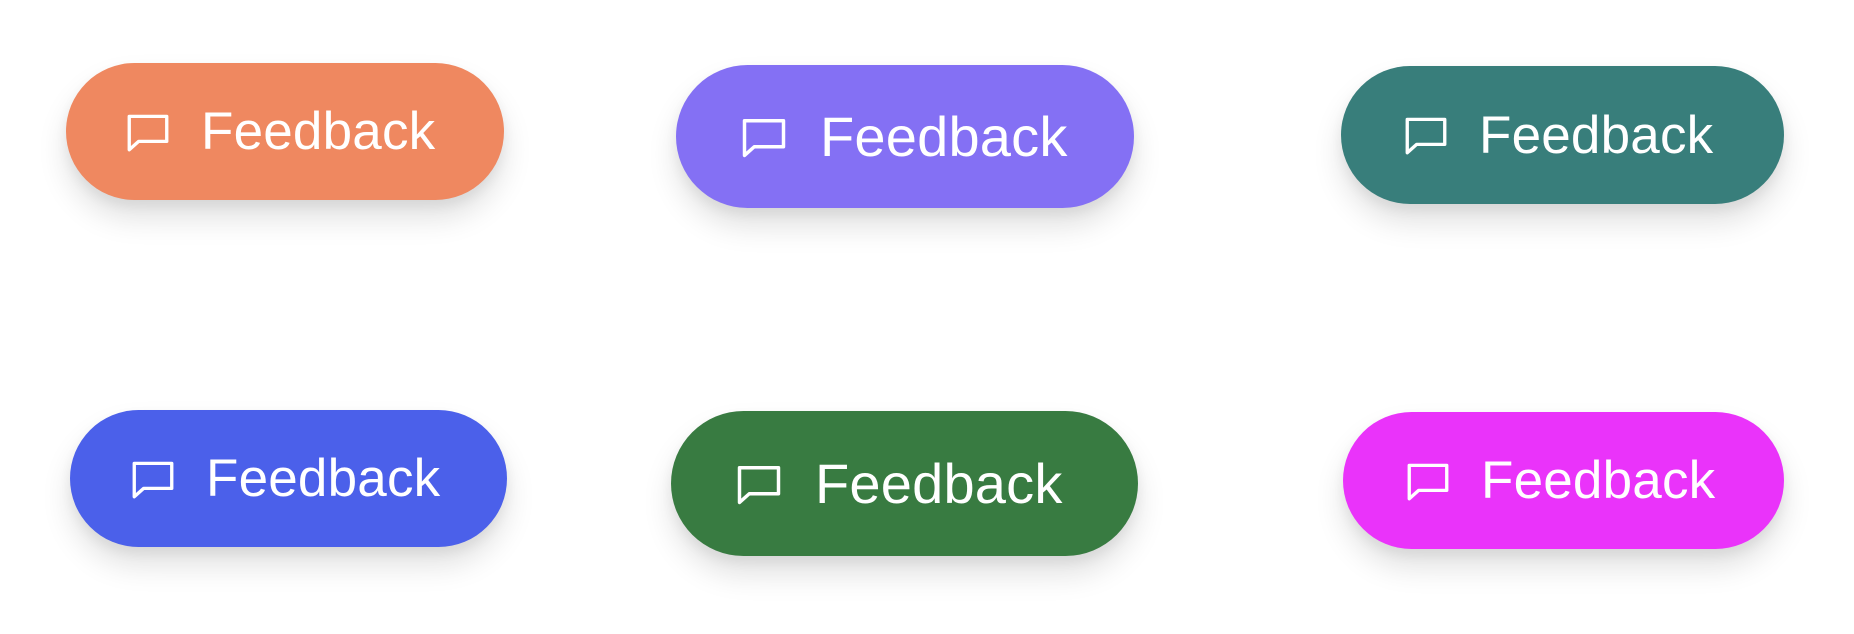 The height and width of the screenshot is (634, 1854). I want to click on feedback-button-magenta: Feedback, so click(1563, 480).